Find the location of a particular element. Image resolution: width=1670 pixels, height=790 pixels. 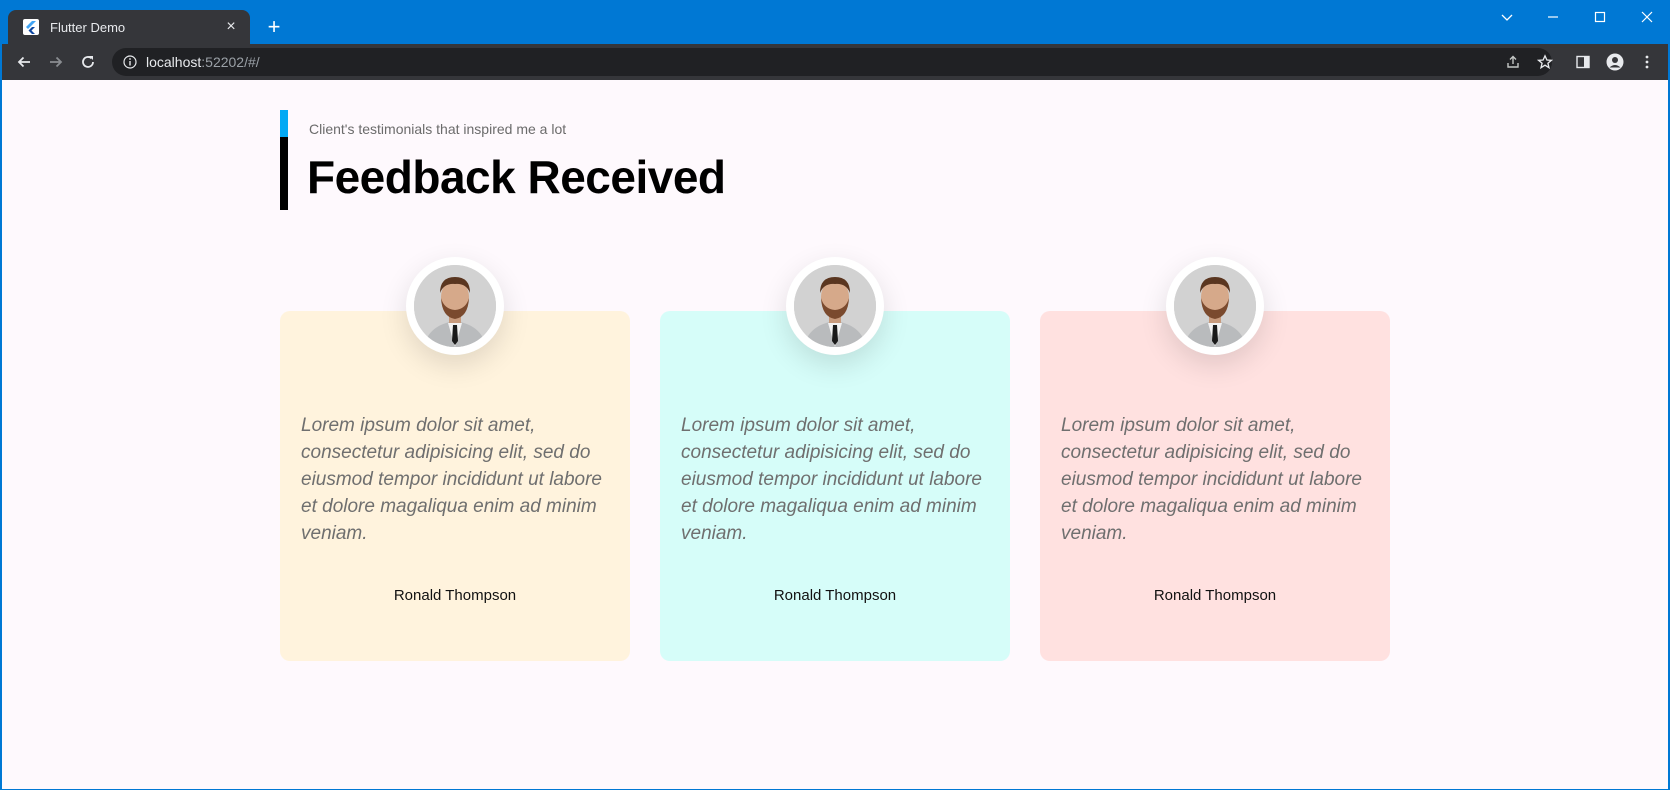

url-host: localhost is located at coordinates (174, 62).